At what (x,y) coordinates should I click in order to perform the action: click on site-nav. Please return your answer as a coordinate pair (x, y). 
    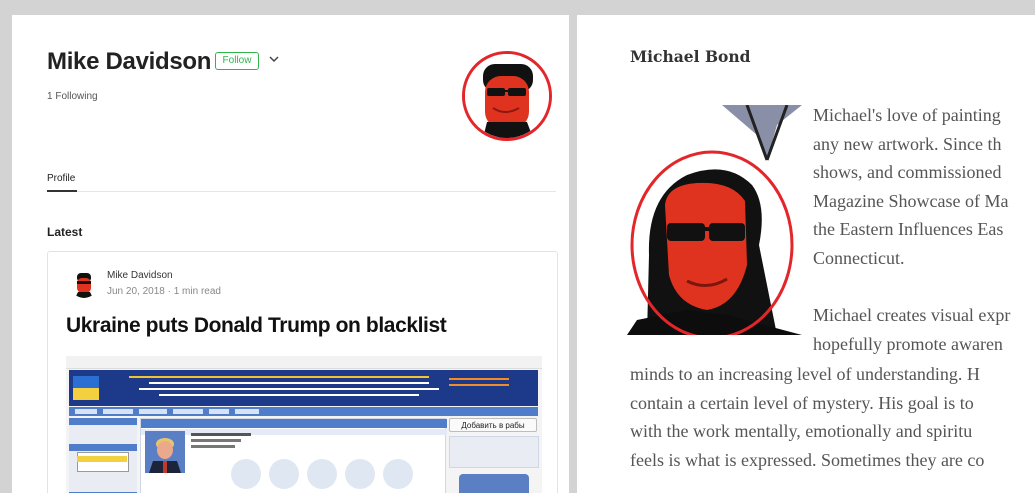
    Looking at the image, I should click on (303, 411).